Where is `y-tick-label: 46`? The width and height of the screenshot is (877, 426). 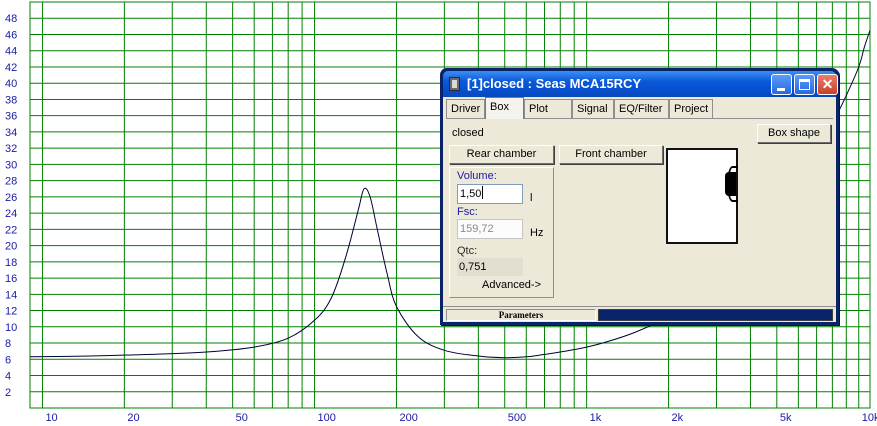 y-tick-label: 46 is located at coordinates (11, 35).